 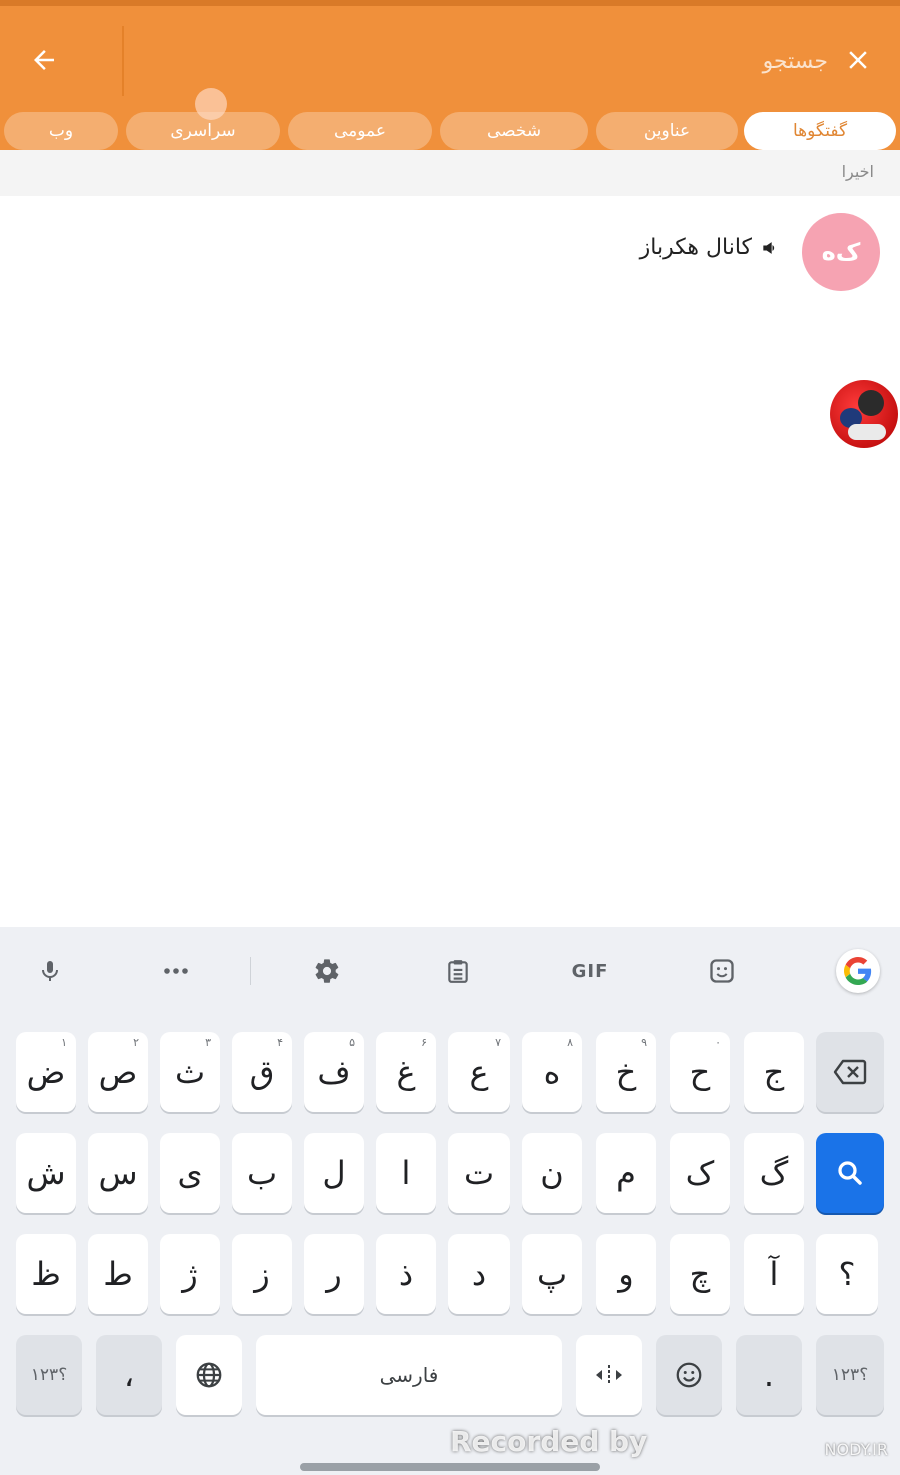 What do you see at coordinates (334, 1173) in the screenshot?
I see `key-lam: ل` at bounding box center [334, 1173].